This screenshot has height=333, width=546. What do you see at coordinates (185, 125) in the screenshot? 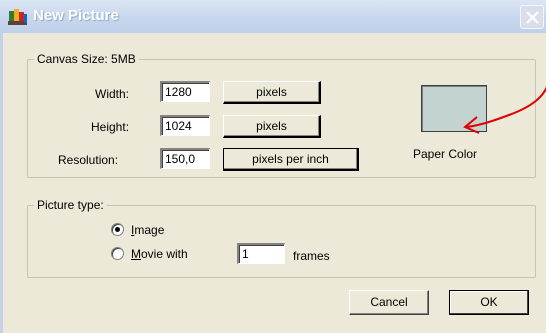
I see `height-input: 1024` at bounding box center [185, 125].